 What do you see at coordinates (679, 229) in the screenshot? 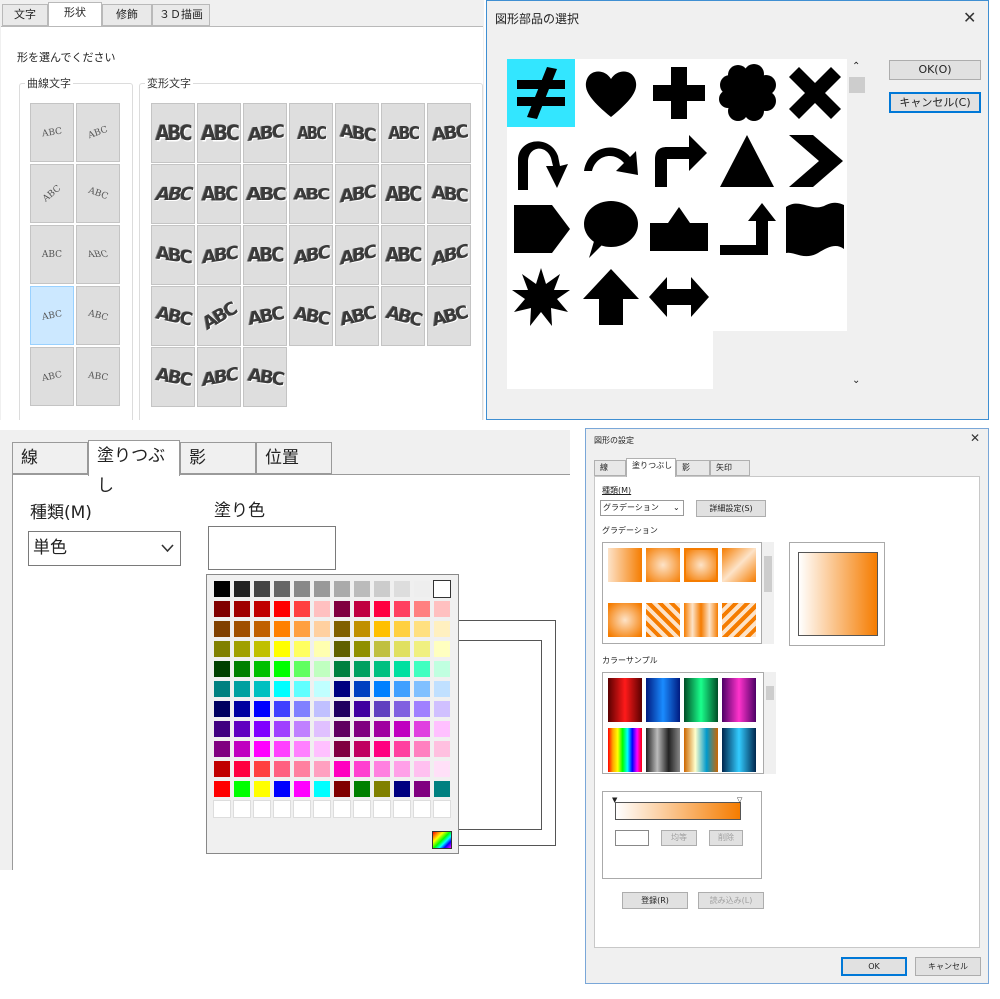
I see `shape-callout-box` at bounding box center [679, 229].